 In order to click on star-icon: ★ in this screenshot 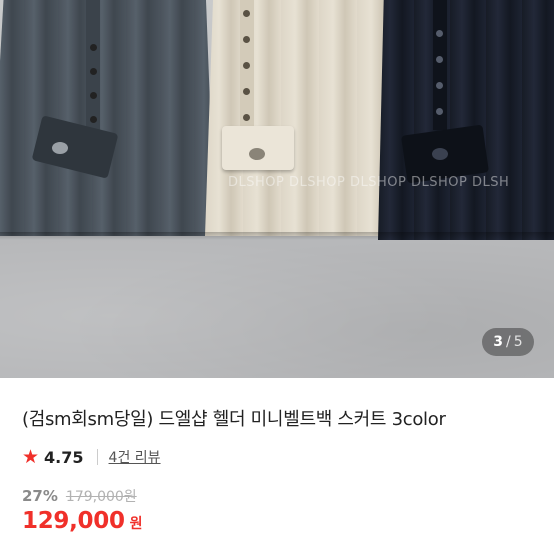, I will do `click(31, 456)`.